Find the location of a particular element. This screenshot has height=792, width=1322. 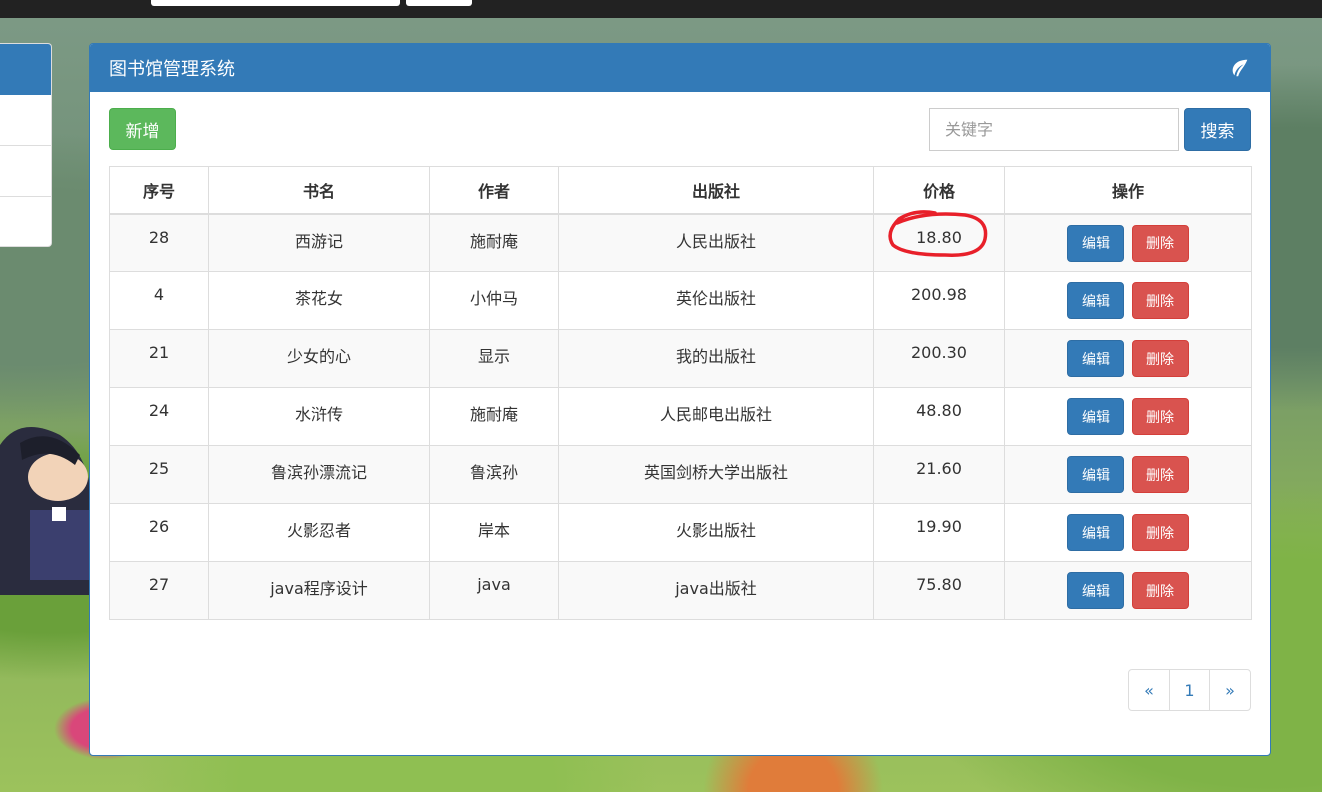

table-row: 28 西游记 施耐庵 人民出版社 18.80 编辑 删除 is located at coordinates (680, 240).